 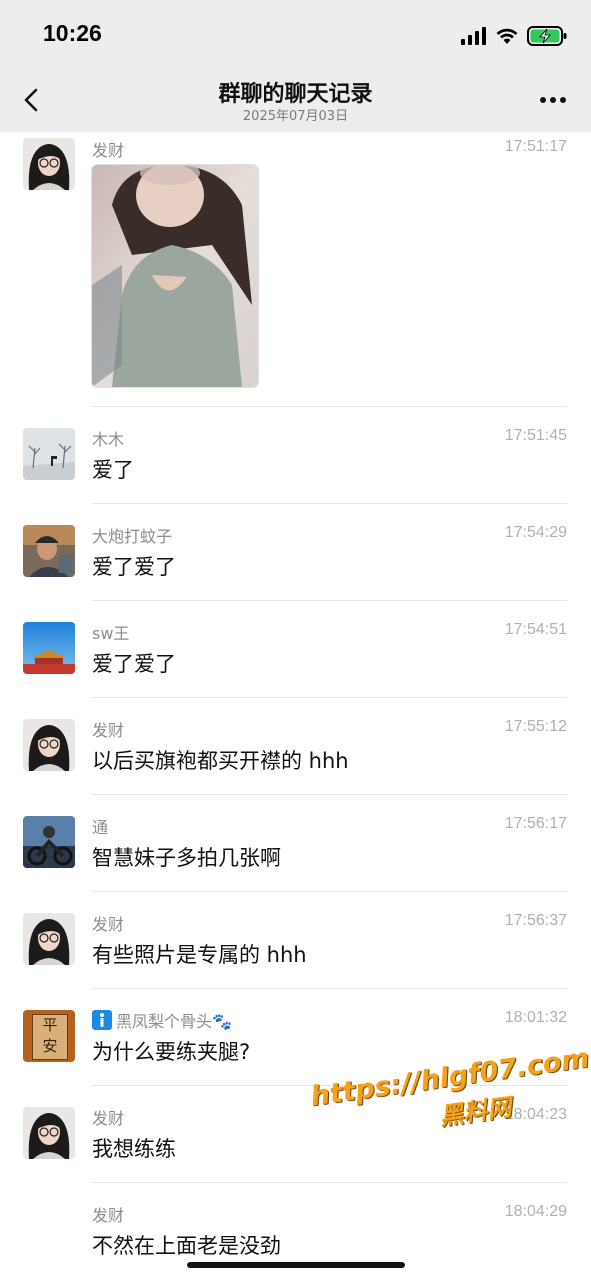 I want to click on sender-name: 大炮打蚊子, so click(x=132, y=536).